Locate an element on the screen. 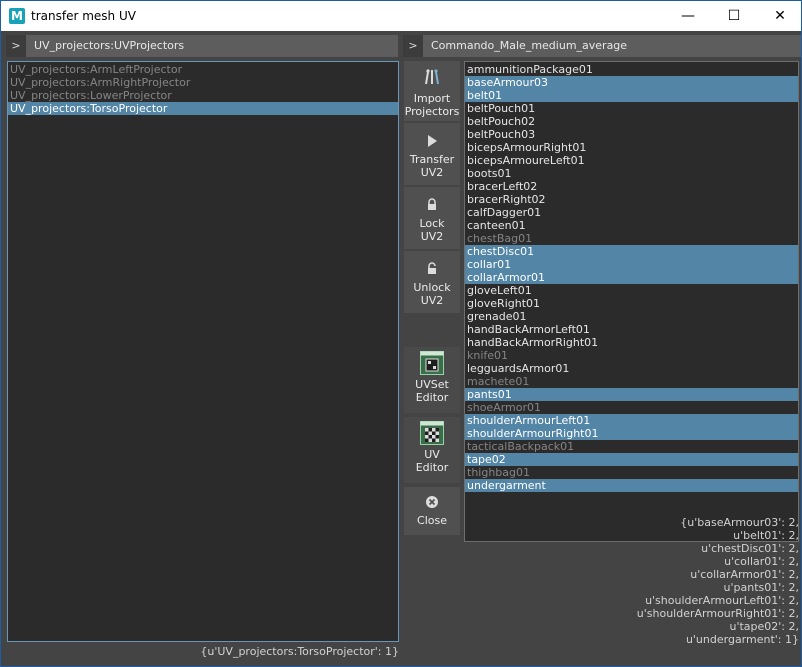  mesh-list-item: thighbag01 is located at coordinates (631, 472).